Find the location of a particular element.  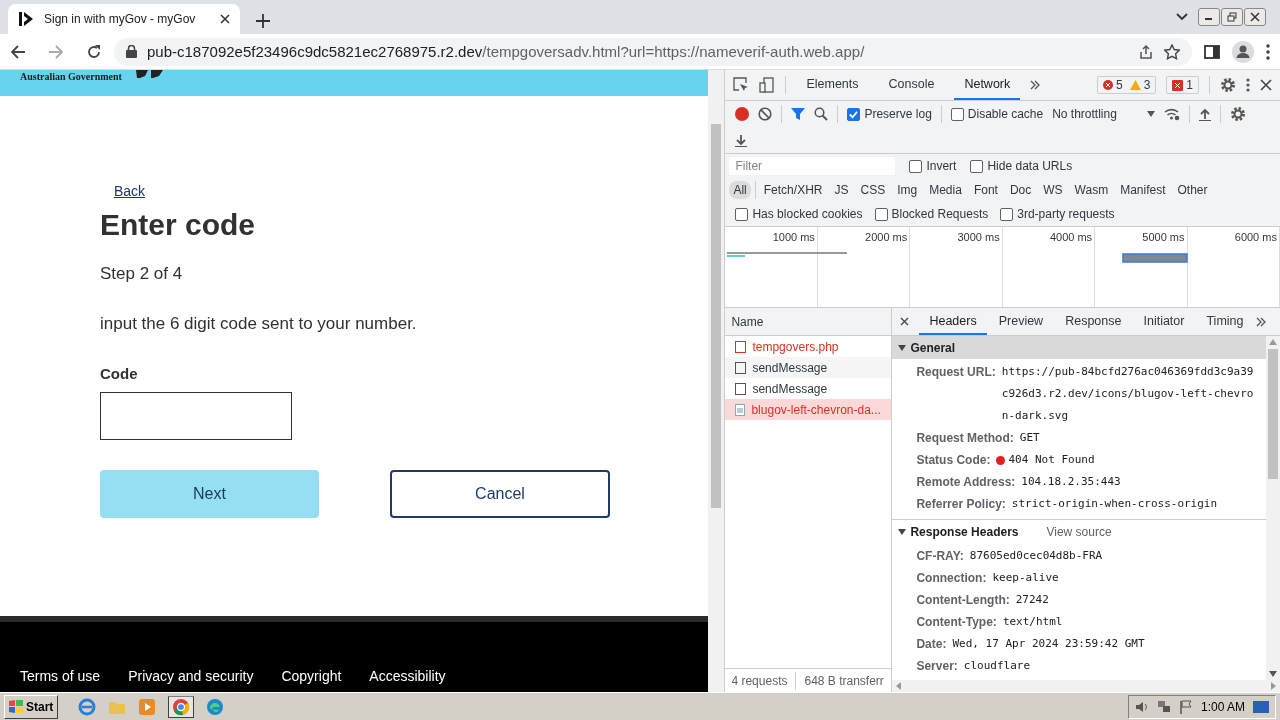

play-logo-icon is located at coordinates (26, 19).